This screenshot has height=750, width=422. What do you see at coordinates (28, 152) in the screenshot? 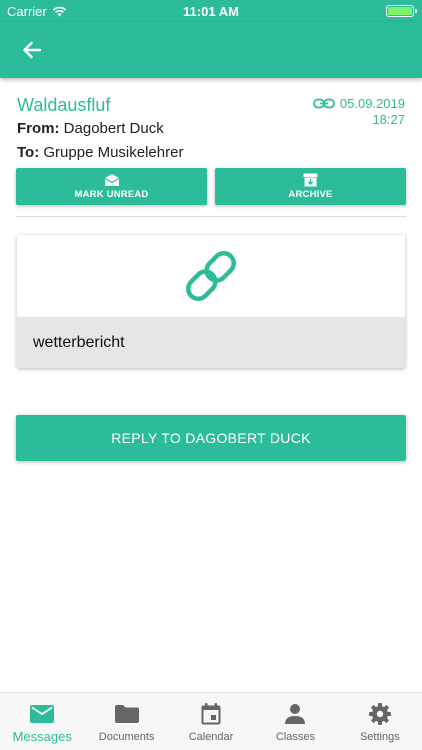
I see `to-label: To:` at bounding box center [28, 152].